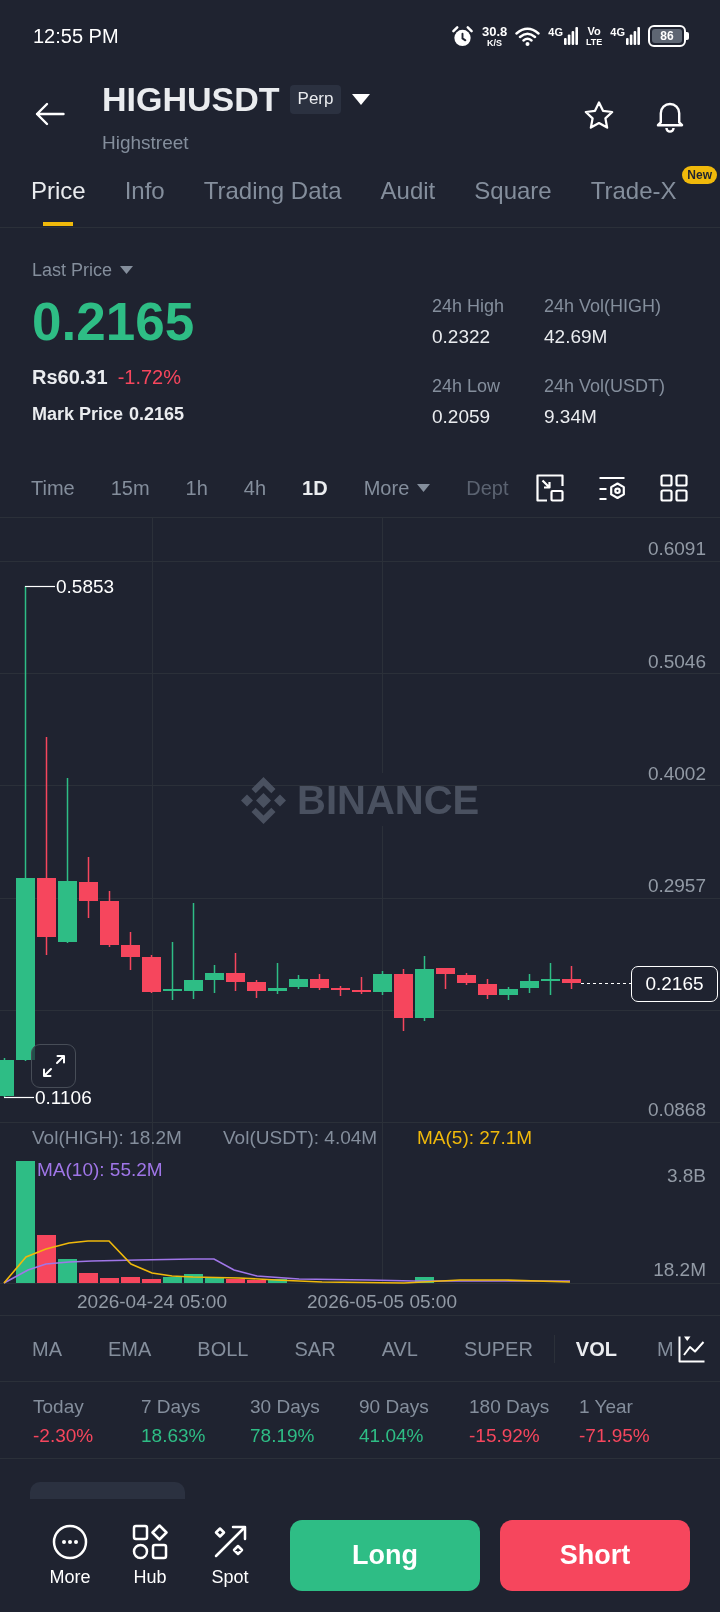 Image resolution: width=720 pixels, height=1612 pixels. Describe the element at coordinates (665, 1348) in the screenshot. I see `indicator-tab: M` at that location.